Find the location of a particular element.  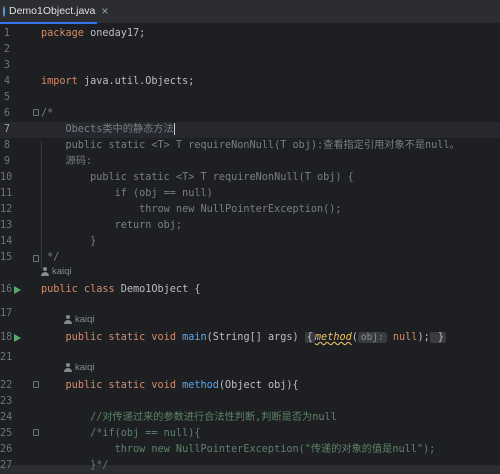

line-number: 5 is located at coordinates (6, 97).